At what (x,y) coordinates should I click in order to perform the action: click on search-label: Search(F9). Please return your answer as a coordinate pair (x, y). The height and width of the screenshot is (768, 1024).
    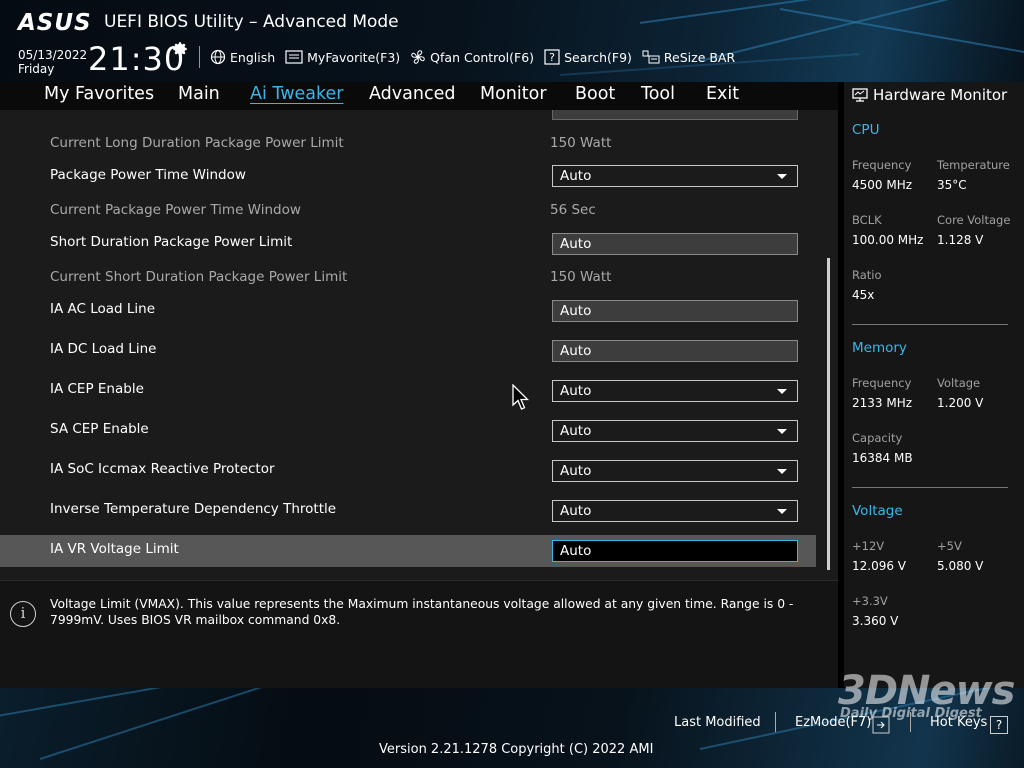
    Looking at the image, I should click on (598, 57).